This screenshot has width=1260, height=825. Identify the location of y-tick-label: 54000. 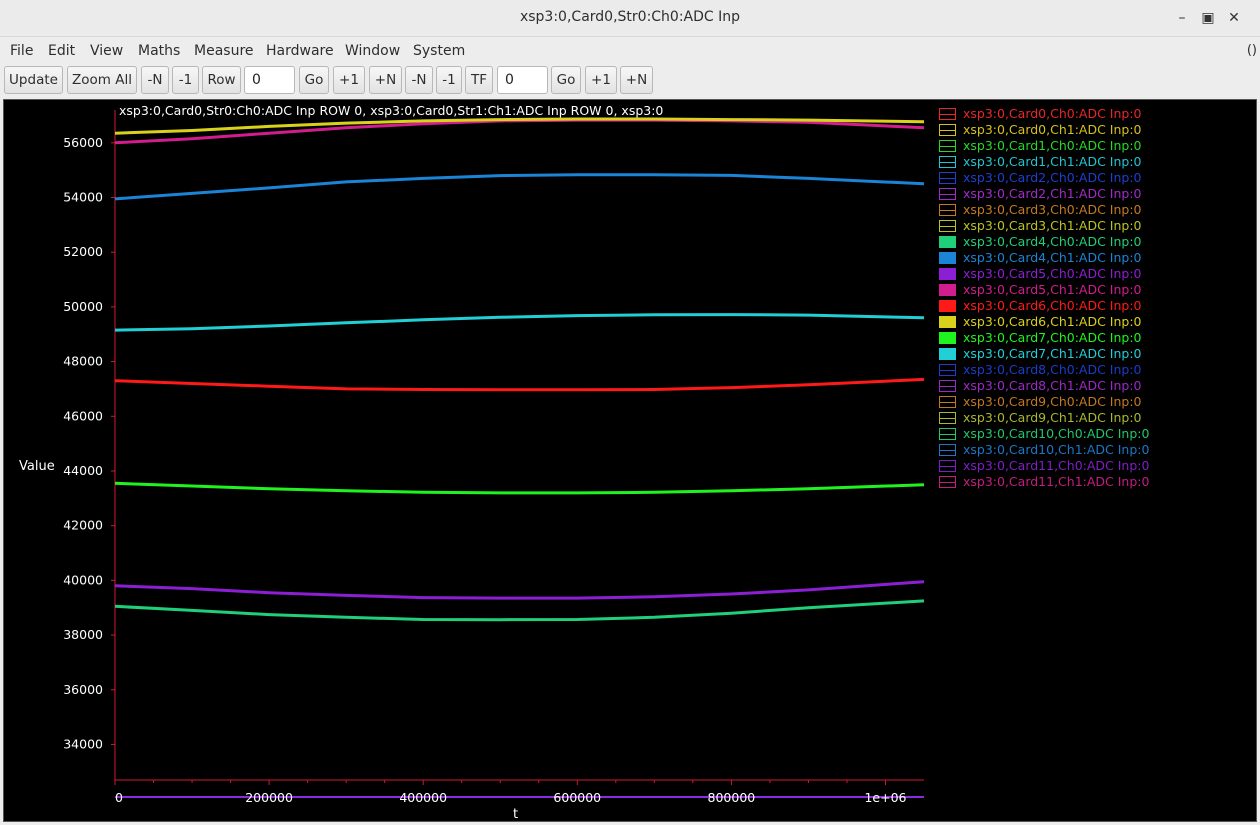
(83, 197).